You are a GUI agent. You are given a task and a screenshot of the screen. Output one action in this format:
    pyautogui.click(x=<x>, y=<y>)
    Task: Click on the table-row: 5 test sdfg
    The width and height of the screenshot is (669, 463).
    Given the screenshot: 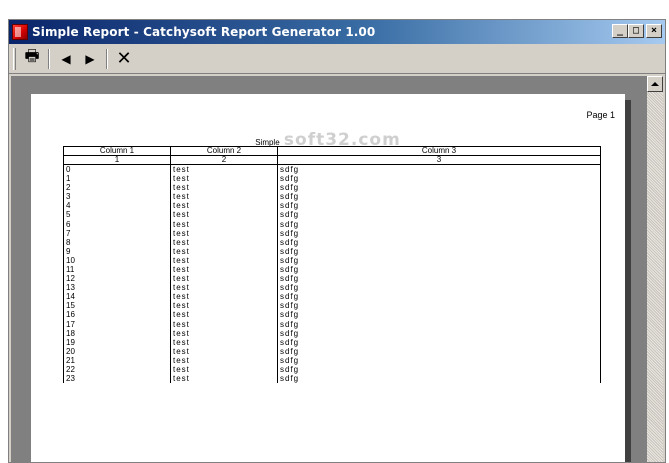 What is the action you would take?
    pyautogui.click(x=332, y=215)
    